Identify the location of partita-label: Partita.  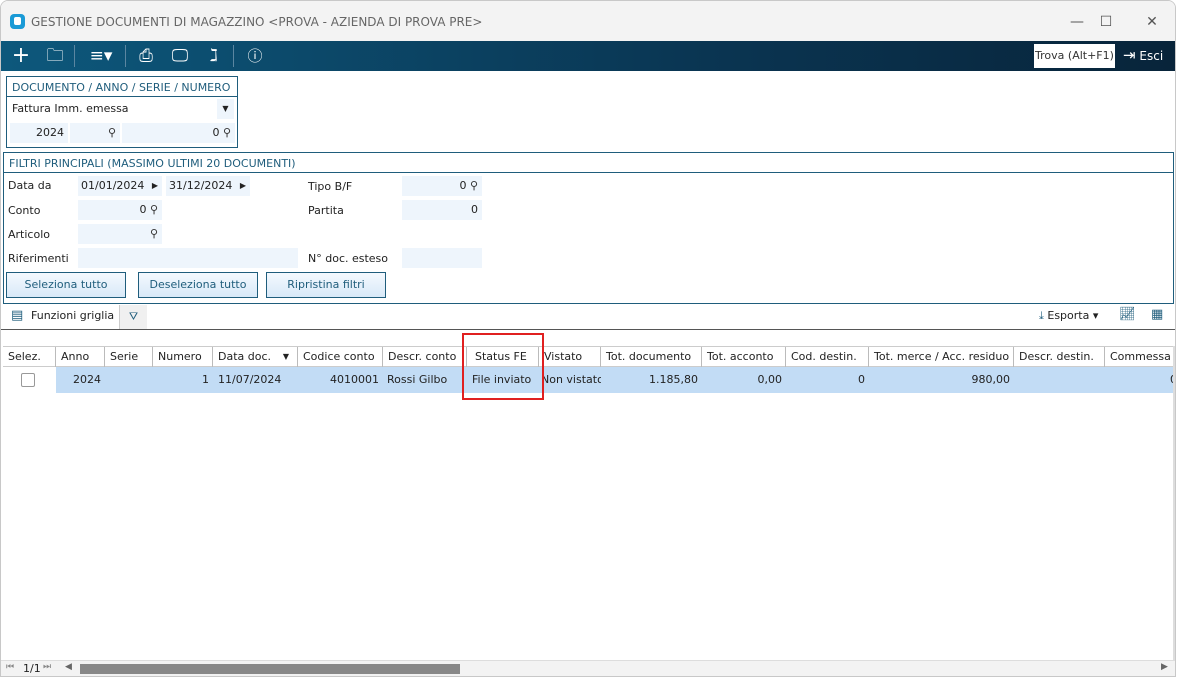
(326, 210).